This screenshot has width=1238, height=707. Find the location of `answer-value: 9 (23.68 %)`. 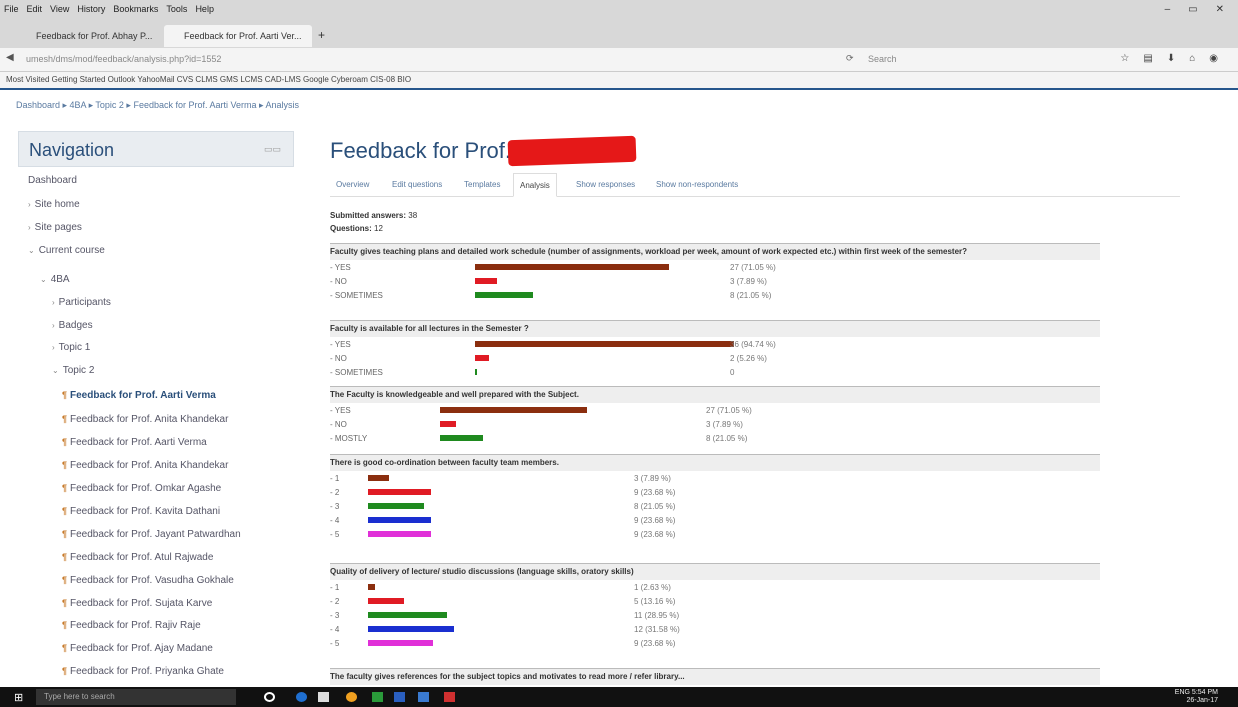

answer-value: 9 (23.68 %) is located at coordinates (655, 520).